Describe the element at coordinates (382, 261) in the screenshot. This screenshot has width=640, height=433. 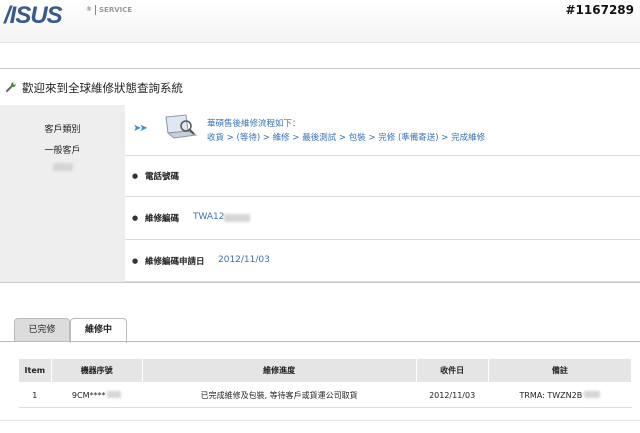
I see `rma-date-row: ● 維修編碼申請日 2012/11/03` at that location.